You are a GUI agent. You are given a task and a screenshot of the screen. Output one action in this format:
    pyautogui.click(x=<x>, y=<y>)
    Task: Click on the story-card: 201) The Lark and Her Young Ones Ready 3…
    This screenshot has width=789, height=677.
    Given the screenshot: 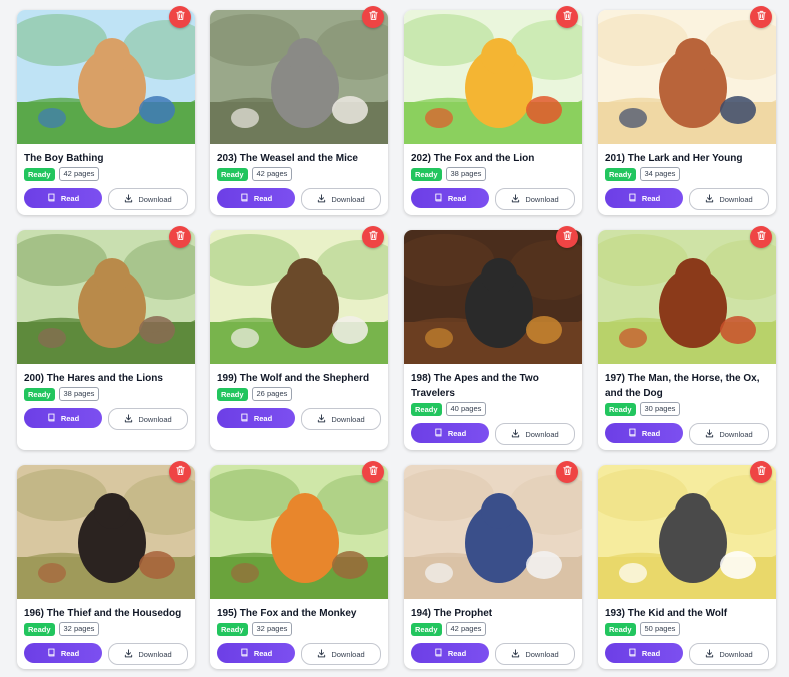 What is the action you would take?
    pyautogui.click(x=687, y=112)
    